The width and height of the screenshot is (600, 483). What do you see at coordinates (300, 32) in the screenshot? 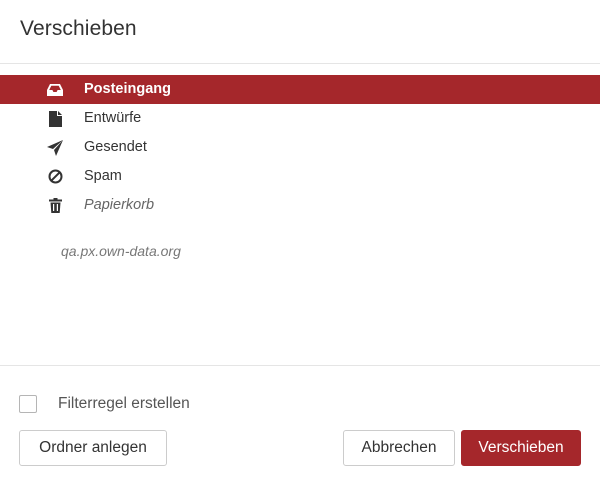
I see `dialog-header: Verschieben` at bounding box center [300, 32].